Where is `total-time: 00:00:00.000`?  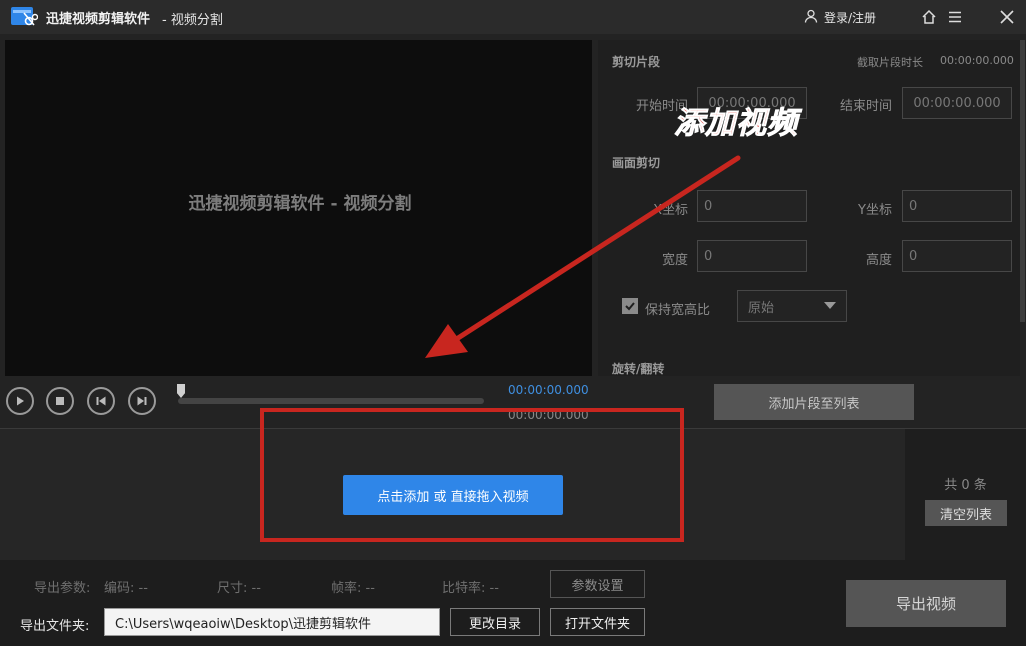 total-time: 00:00:00.000 is located at coordinates (548, 415).